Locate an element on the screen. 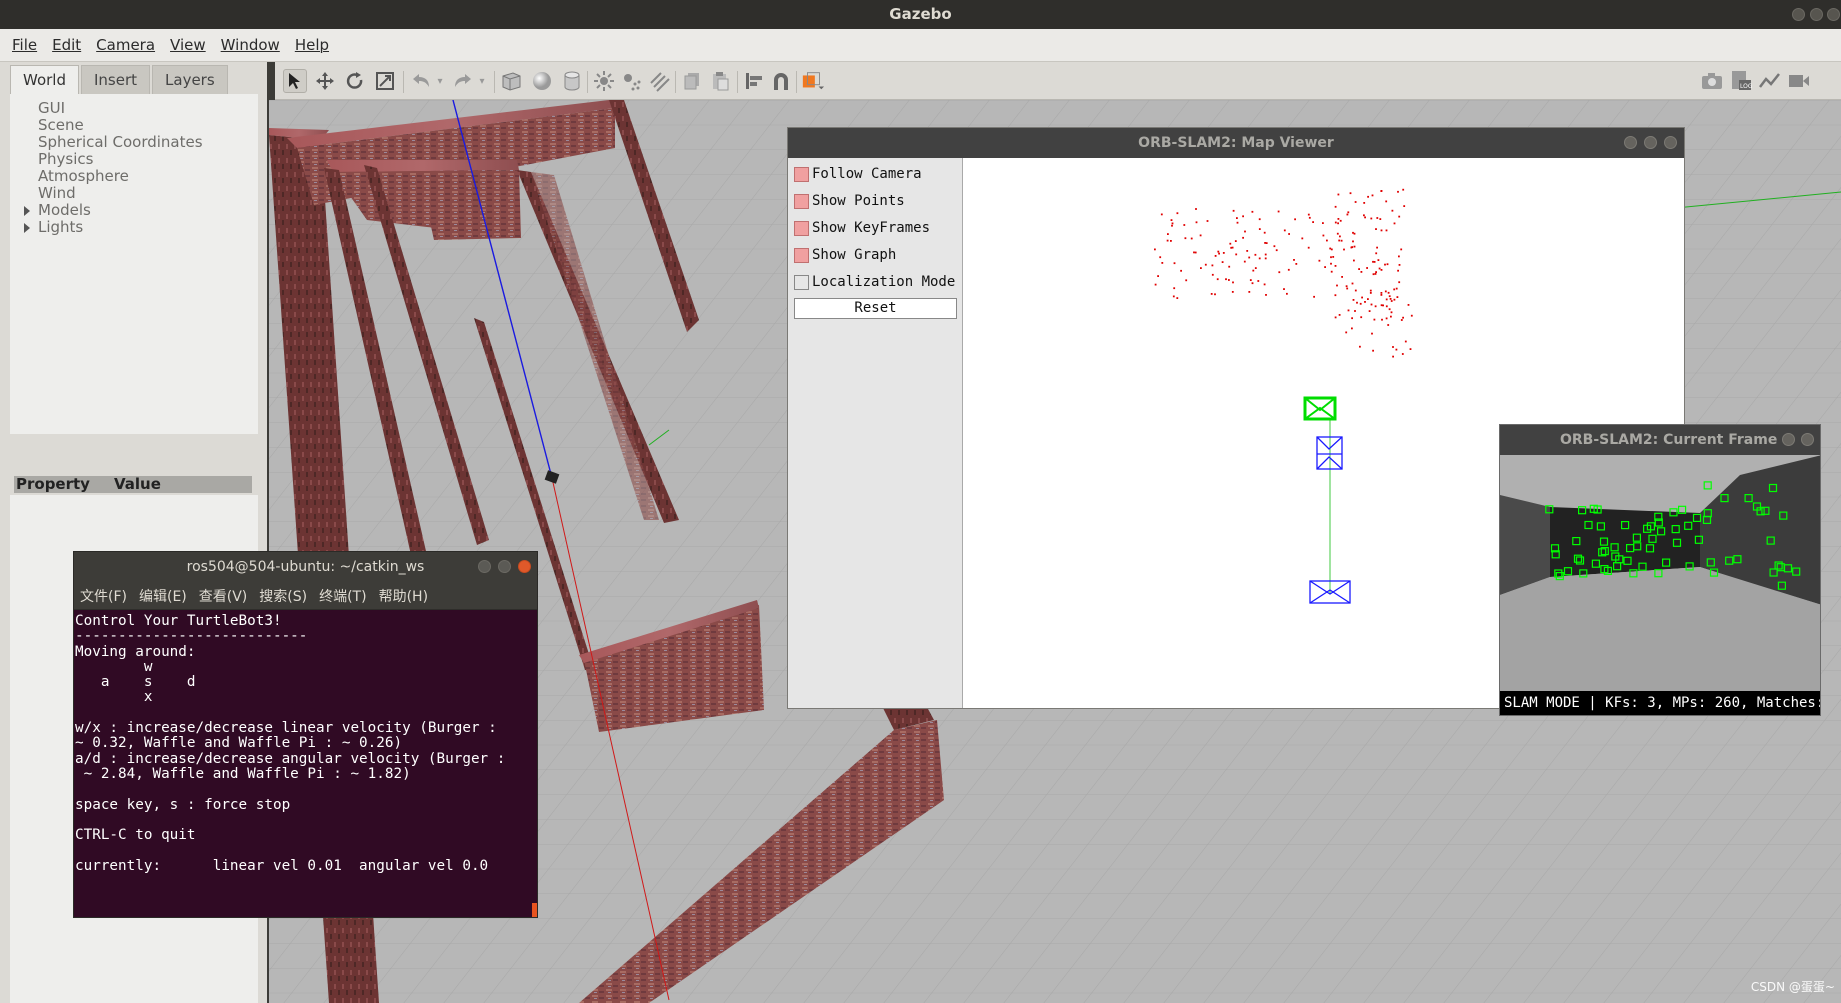 The width and height of the screenshot is (1841, 1003). terminal-line: CTRL-C to quit is located at coordinates (135, 835).